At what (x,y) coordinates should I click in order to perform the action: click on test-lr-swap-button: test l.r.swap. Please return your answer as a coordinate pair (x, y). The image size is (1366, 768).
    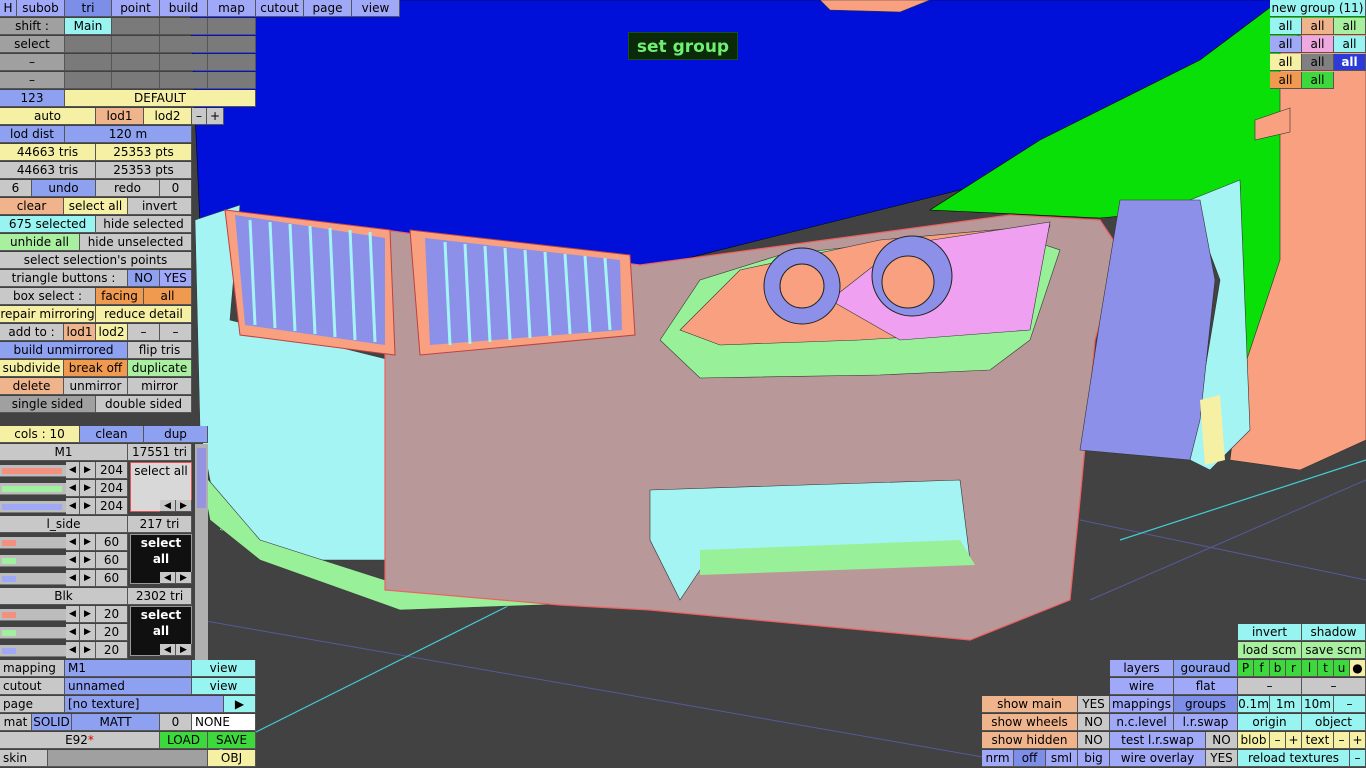
    Looking at the image, I should click on (1158, 740).